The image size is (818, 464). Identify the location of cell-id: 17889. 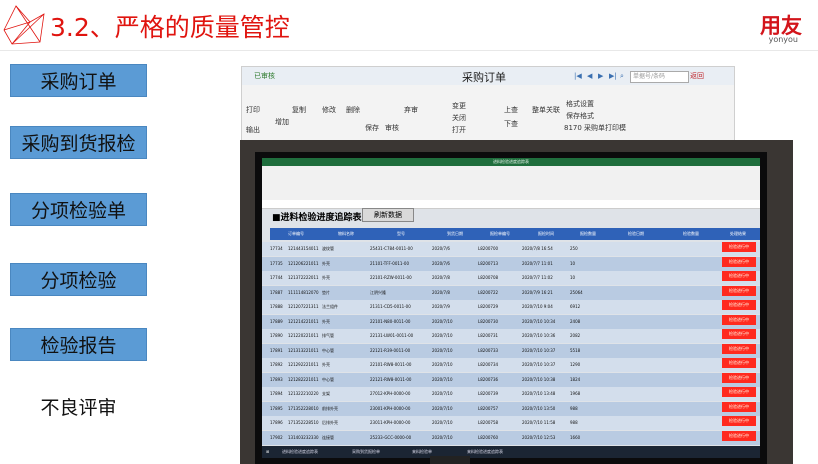
(276, 321).